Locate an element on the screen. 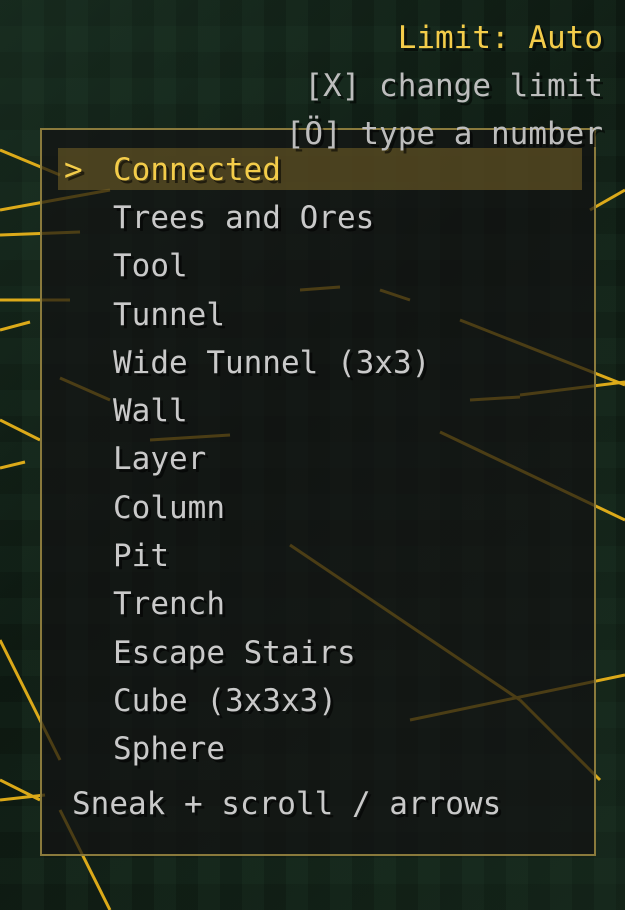 The width and height of the screenshot is (625, 910). mode-item-tool: Tool is located at coordinates (320, 268).